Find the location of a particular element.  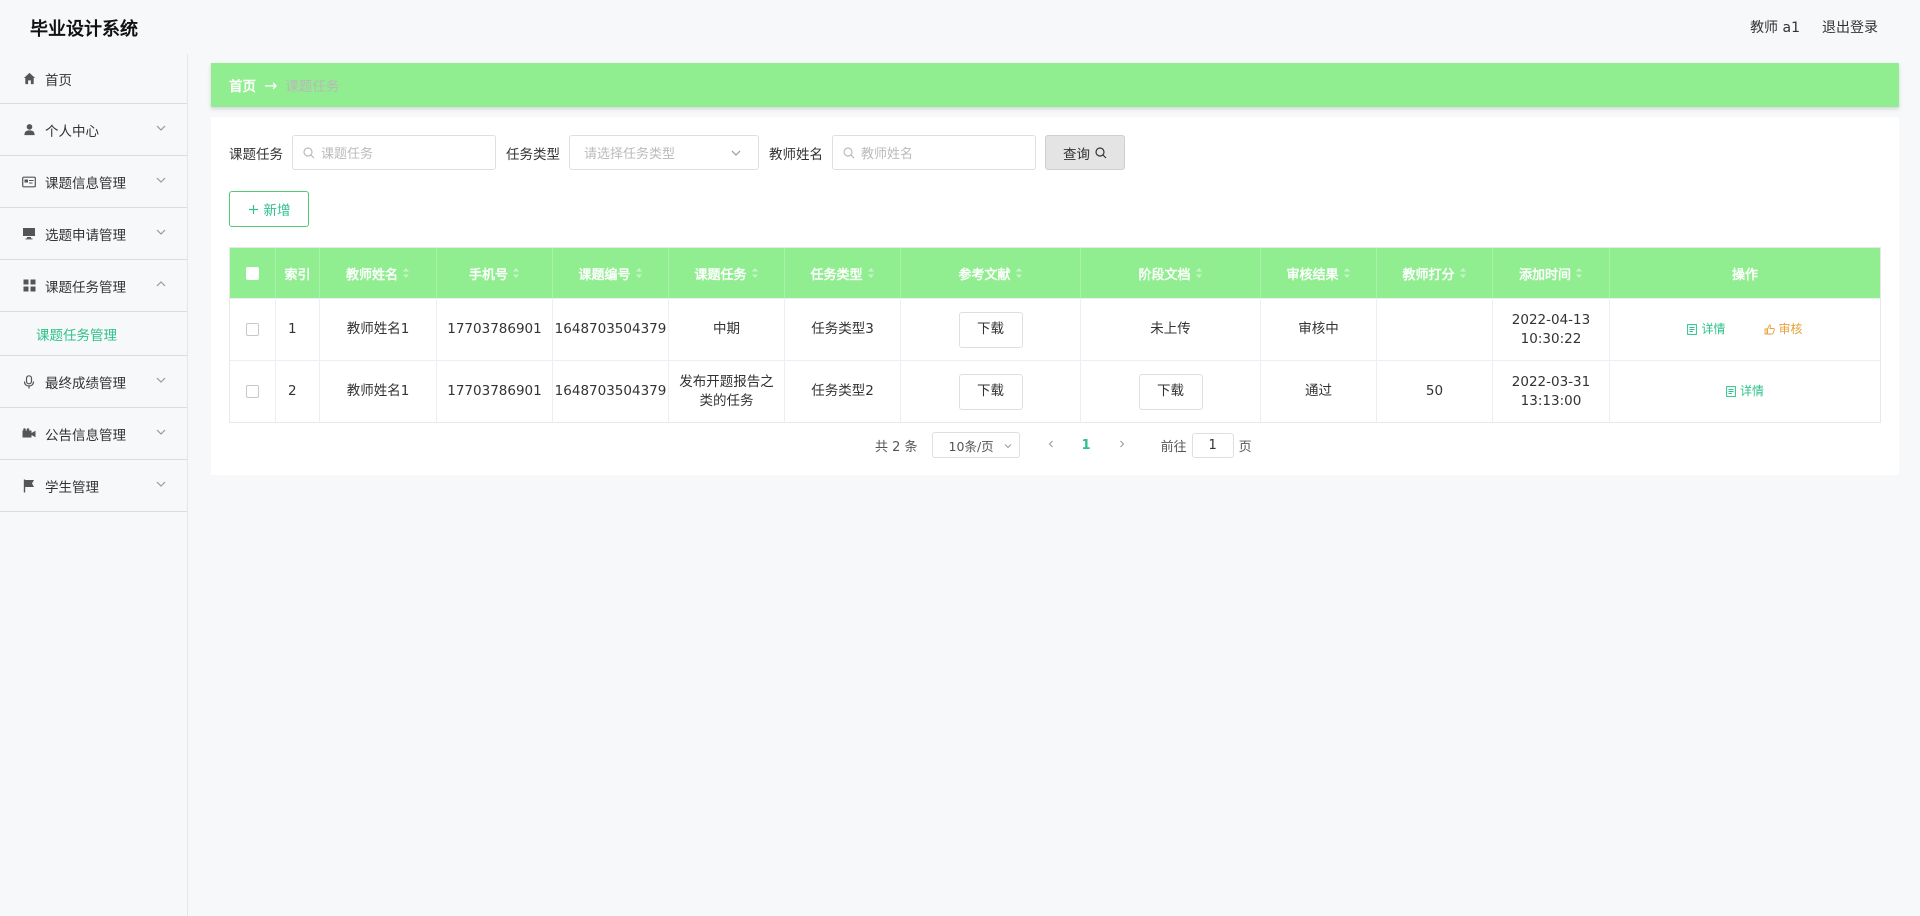

card-icon is located at coordinates (29, 182).